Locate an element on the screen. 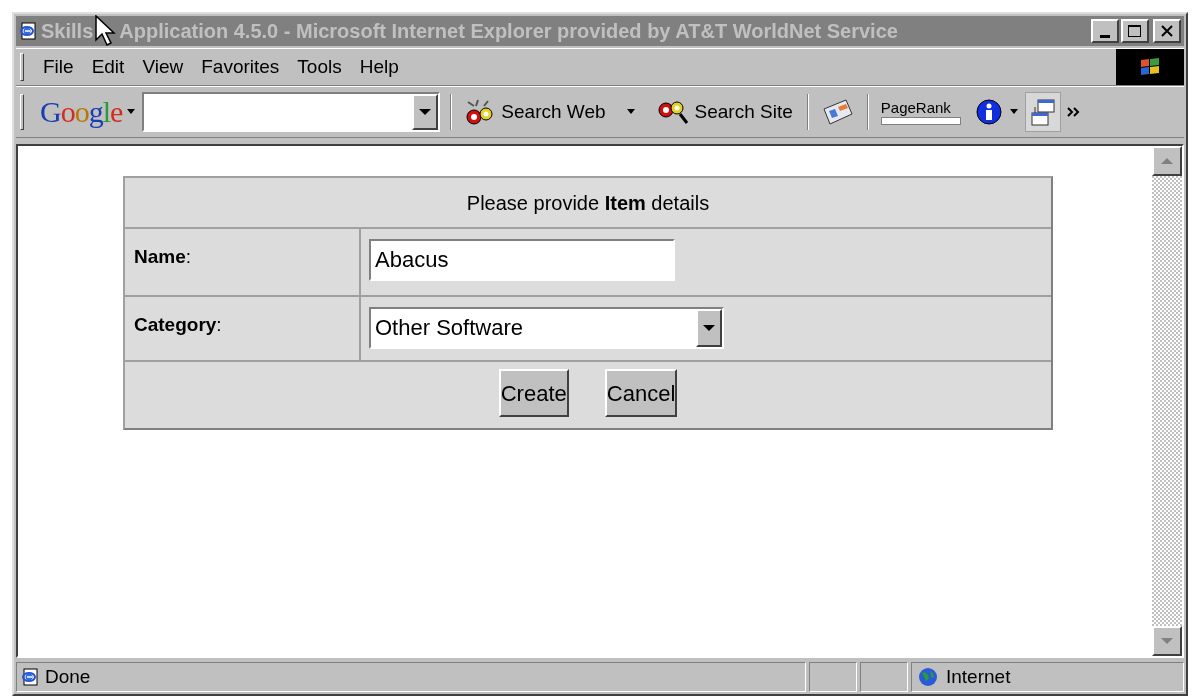 Image resolution: width=1194 pixels, height=698 pixels. search-site-button: Search Site is located at coordinates (724, 112).